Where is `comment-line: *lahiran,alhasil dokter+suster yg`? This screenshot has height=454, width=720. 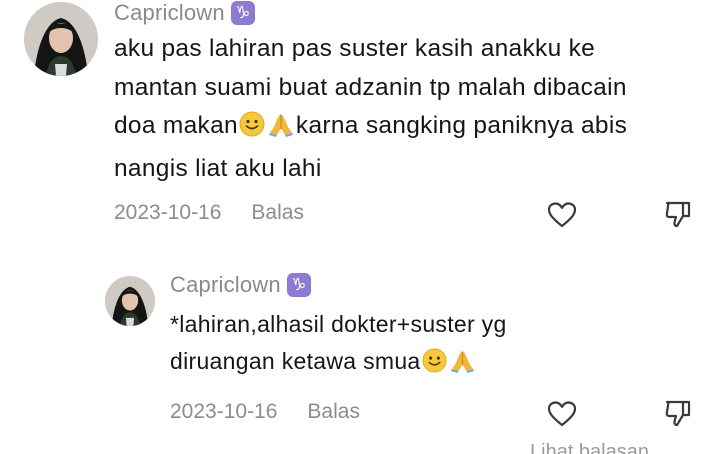
comment-line: *lahiran,alhasil dokter+suster yg is located at coordinates (338, 324).